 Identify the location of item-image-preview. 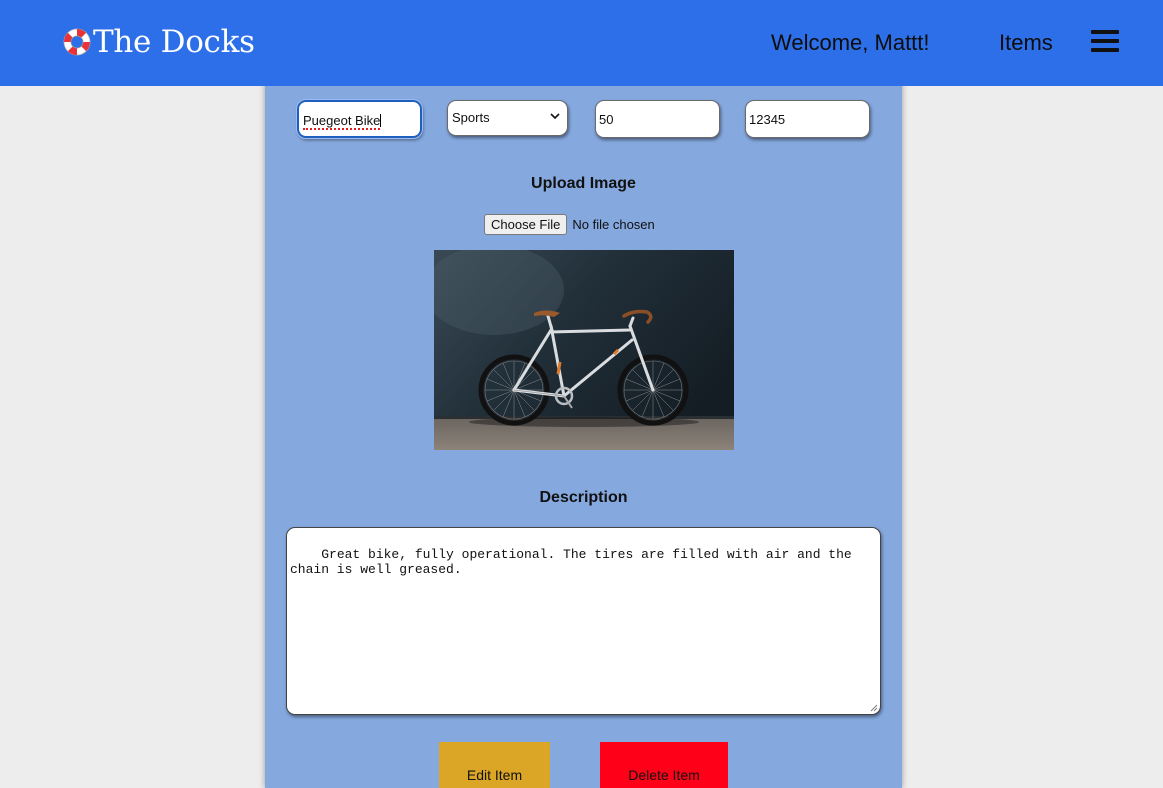
(584, 350).